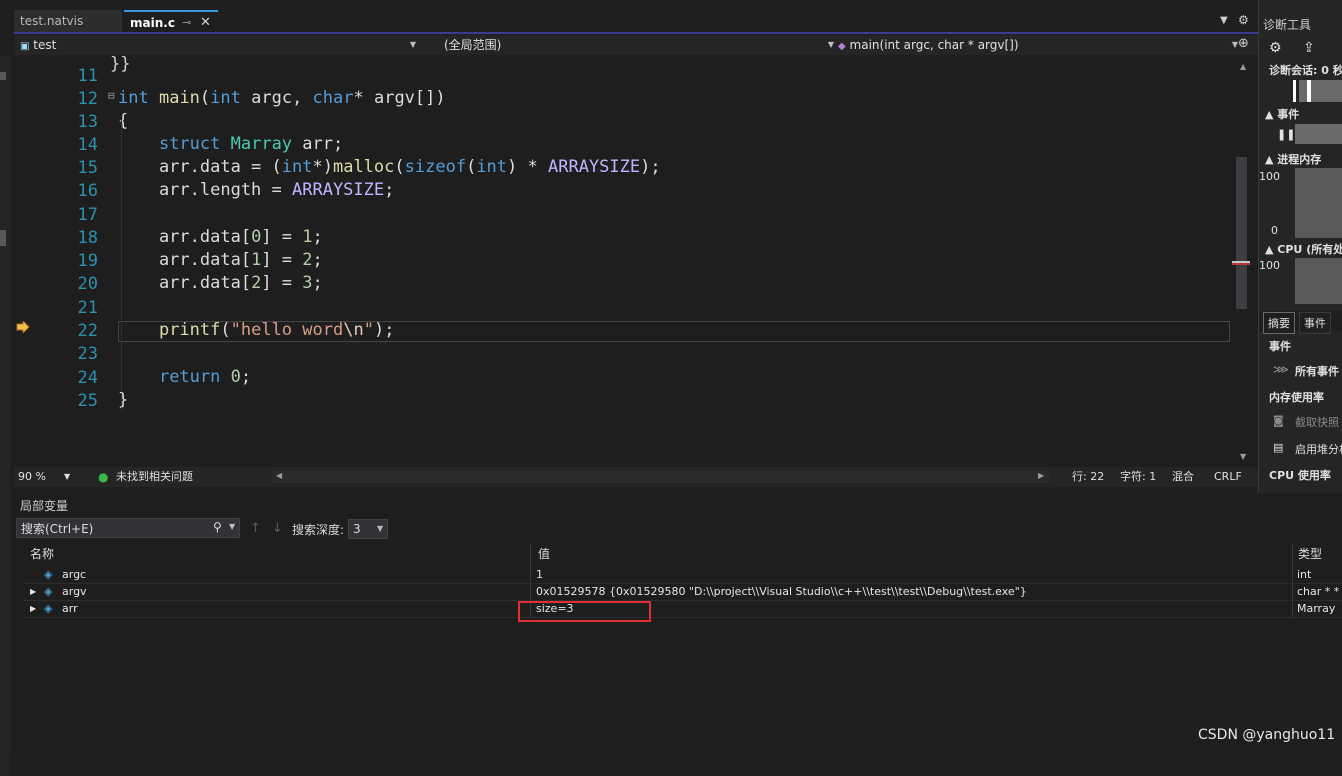  I want to click on function-icon: ◆, so click(842, 46).